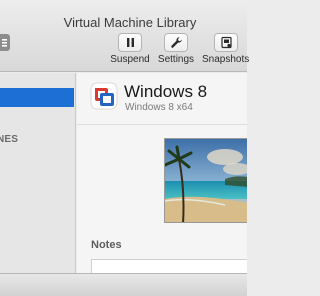  I want to click on snapshot-icon, so click(226, 42).